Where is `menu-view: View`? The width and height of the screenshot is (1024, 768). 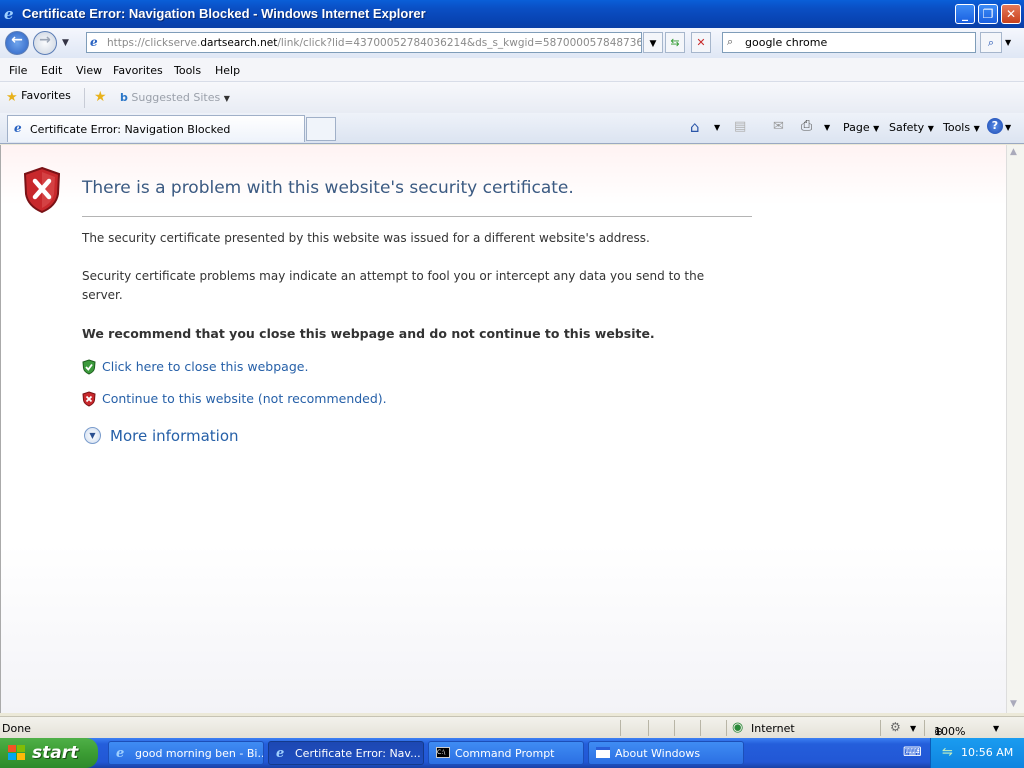 menu-view: View is located at coordinates (89, 70).